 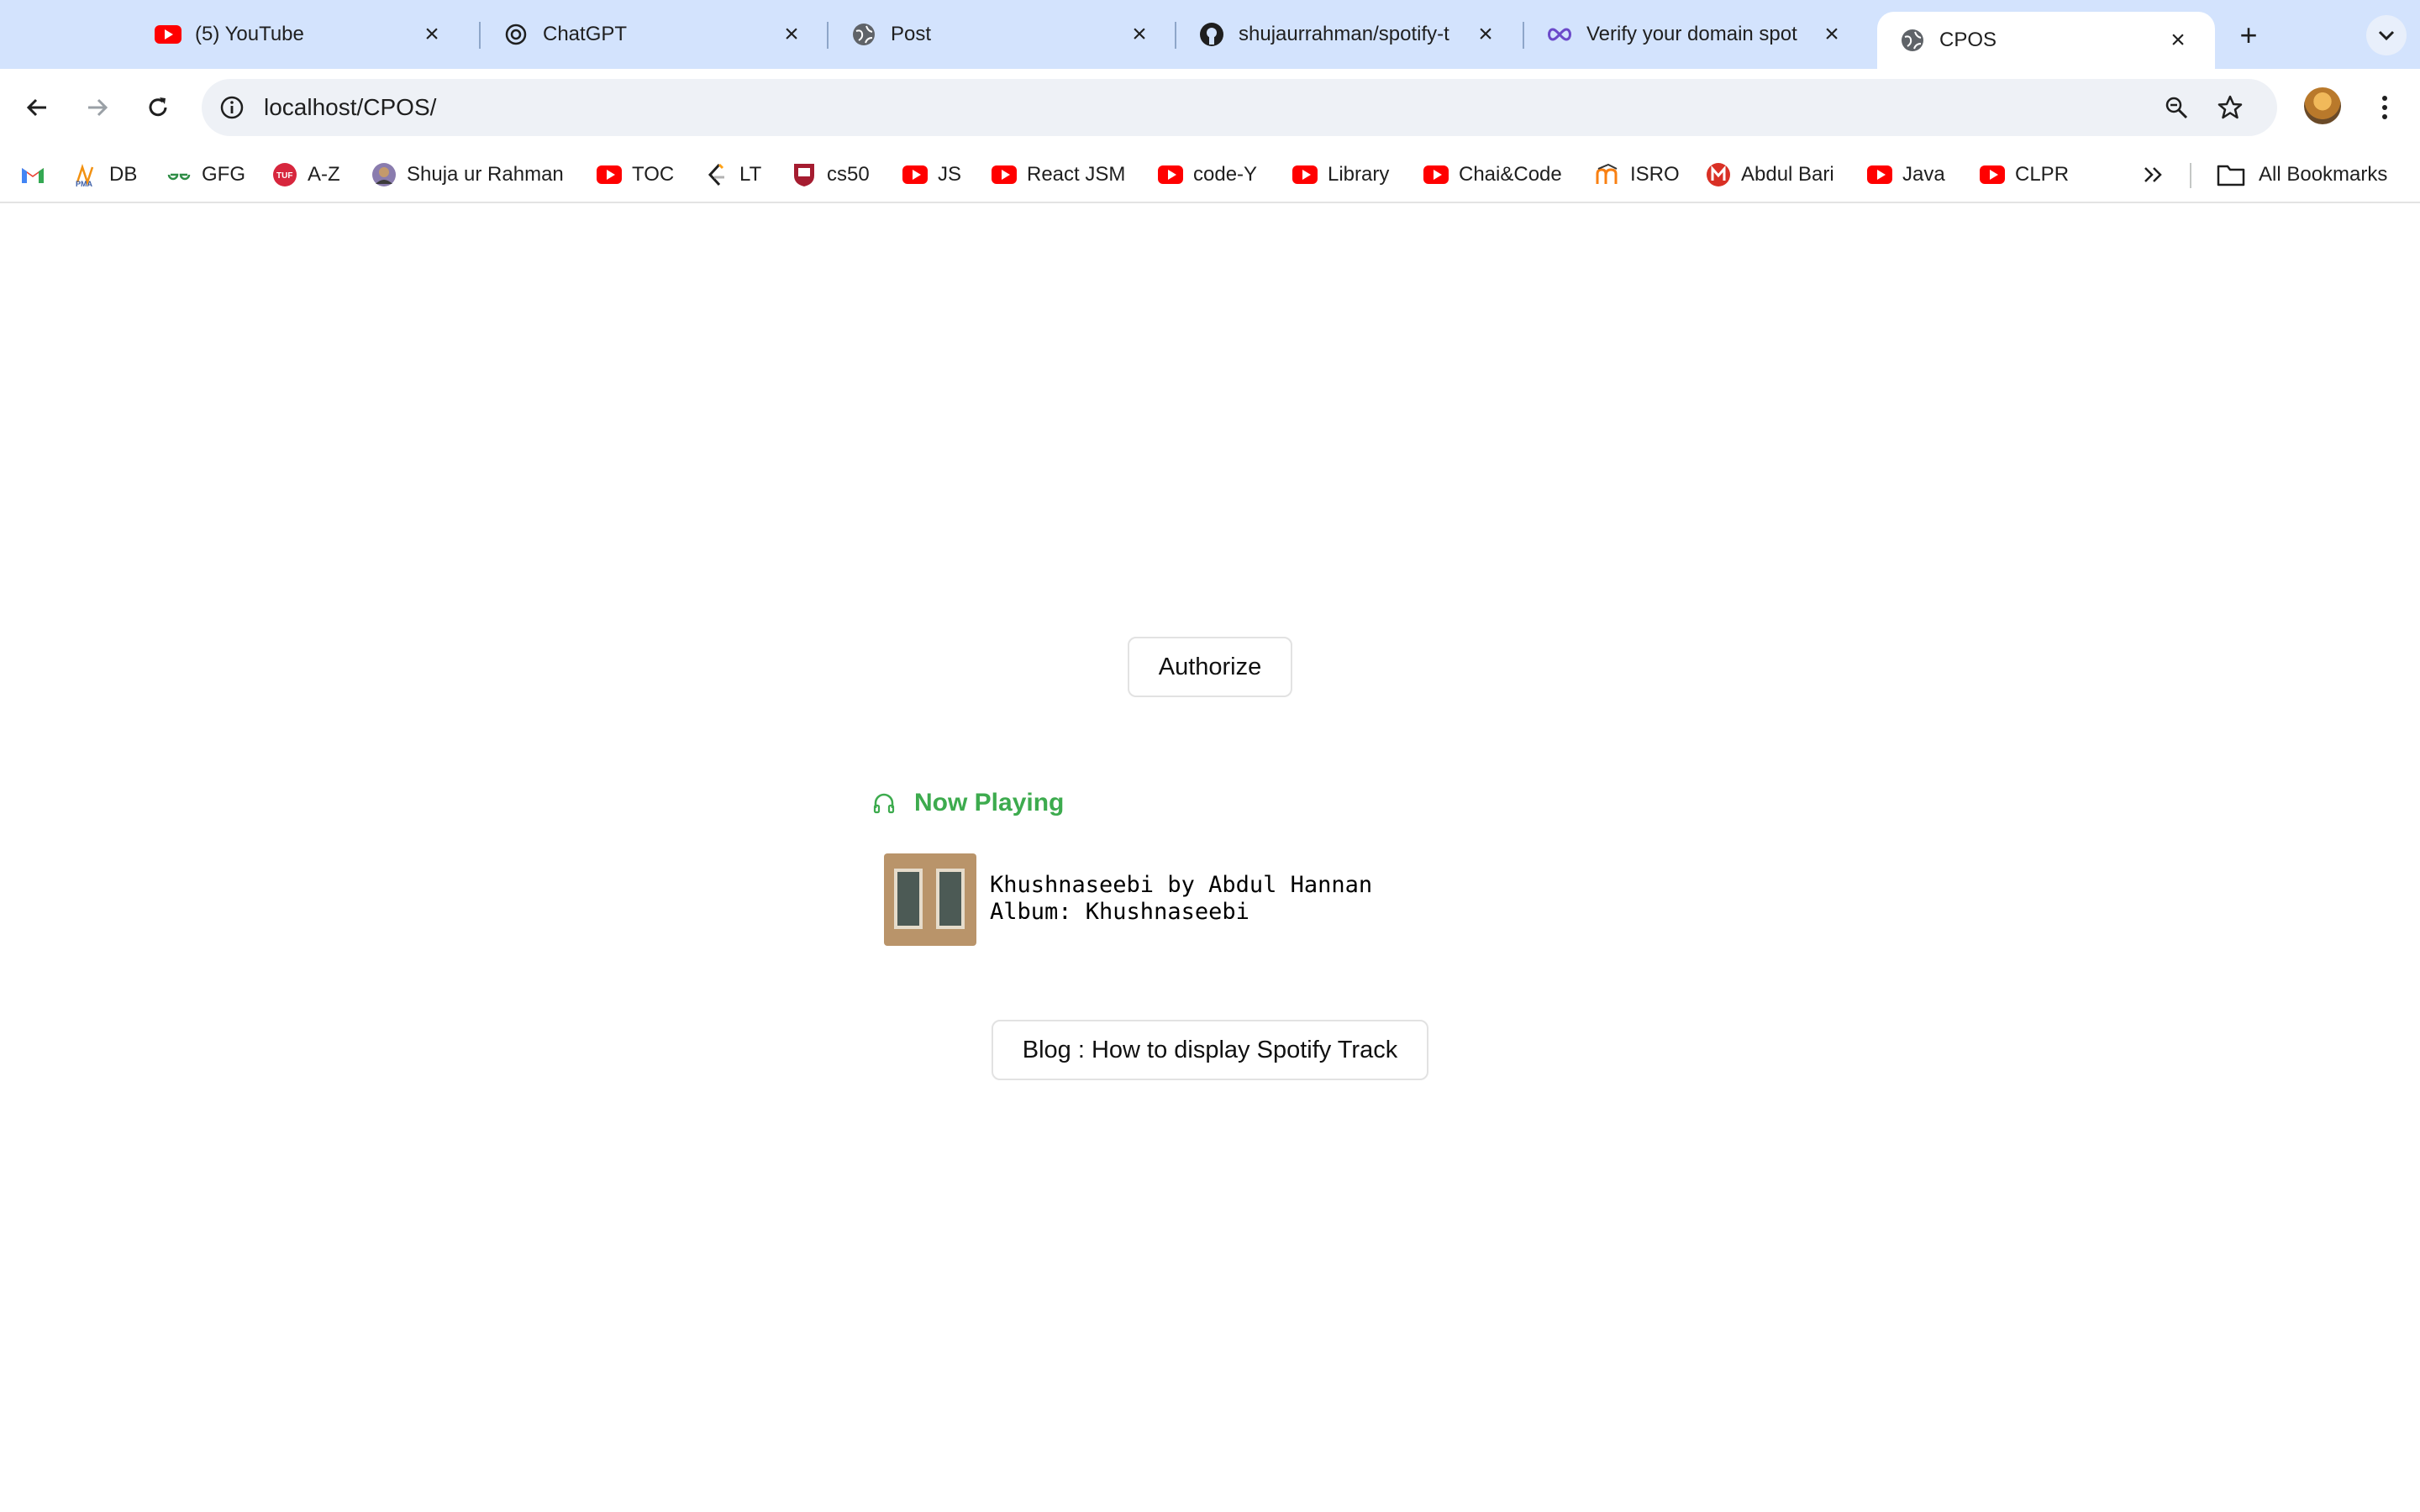 I want to click on track-title-artist: Khushnaseebi by Abdul Hannan, so click(x=1181, y=885).